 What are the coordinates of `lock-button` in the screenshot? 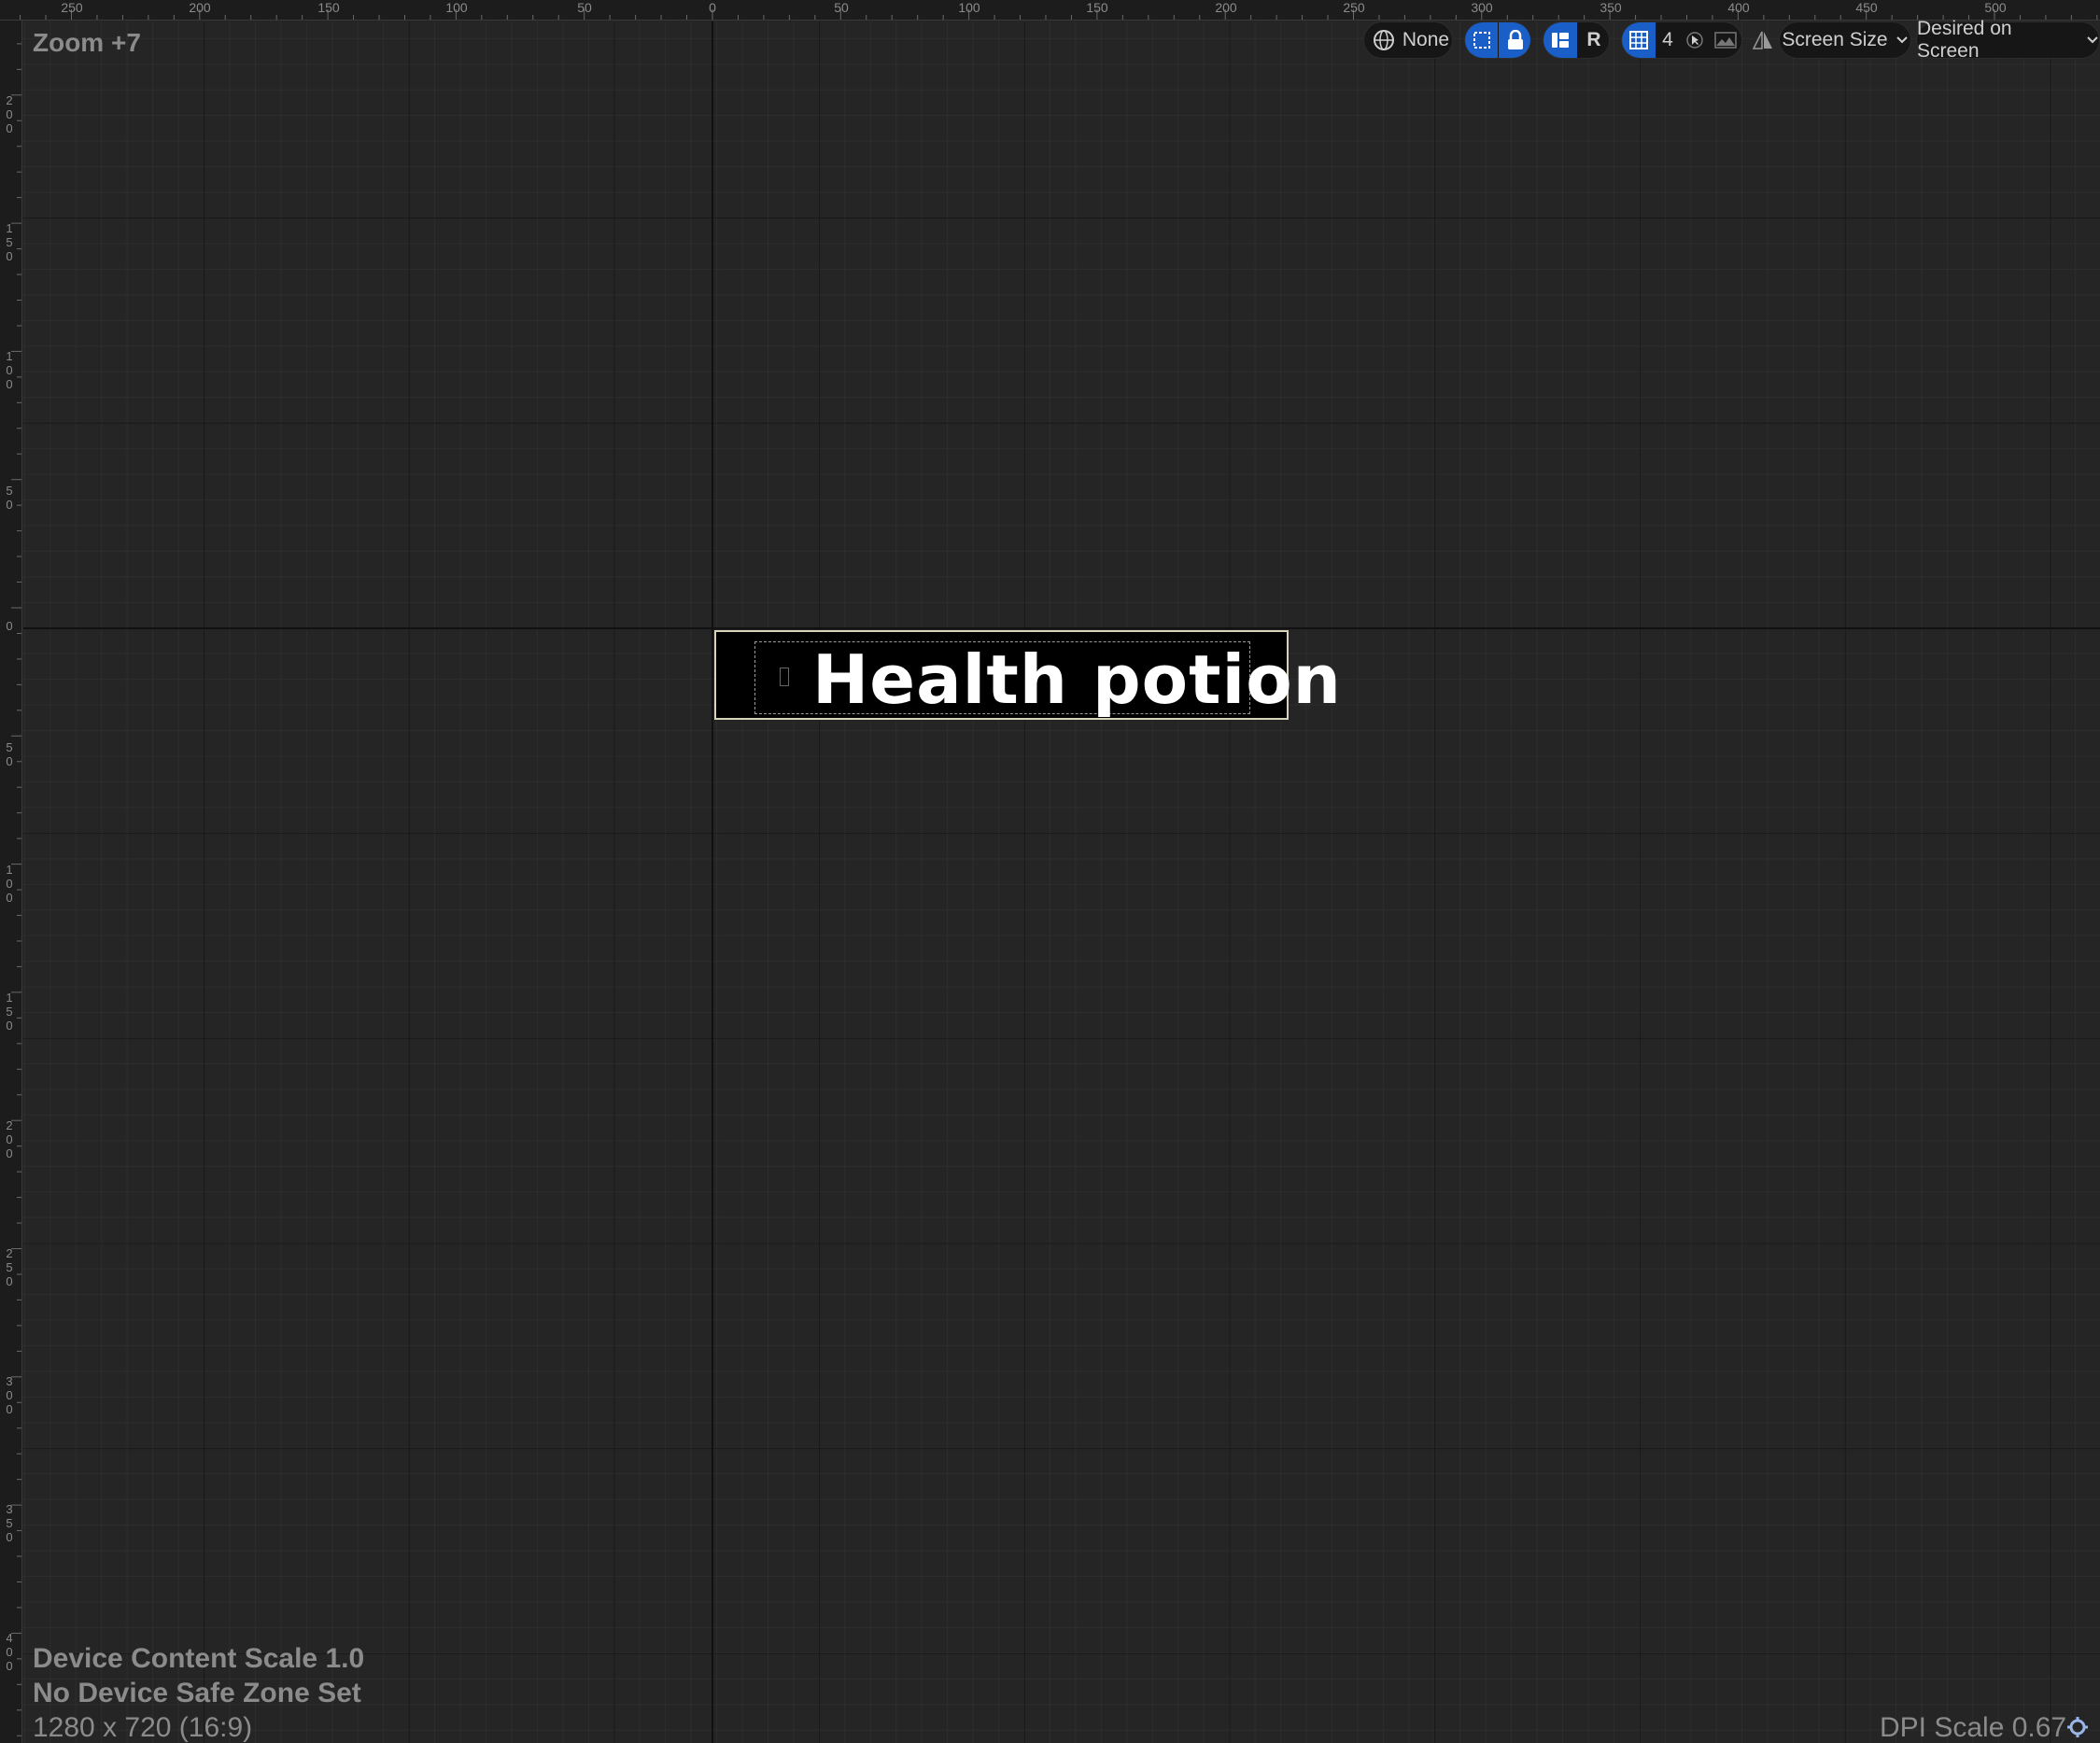 It's located at (1514, 40).